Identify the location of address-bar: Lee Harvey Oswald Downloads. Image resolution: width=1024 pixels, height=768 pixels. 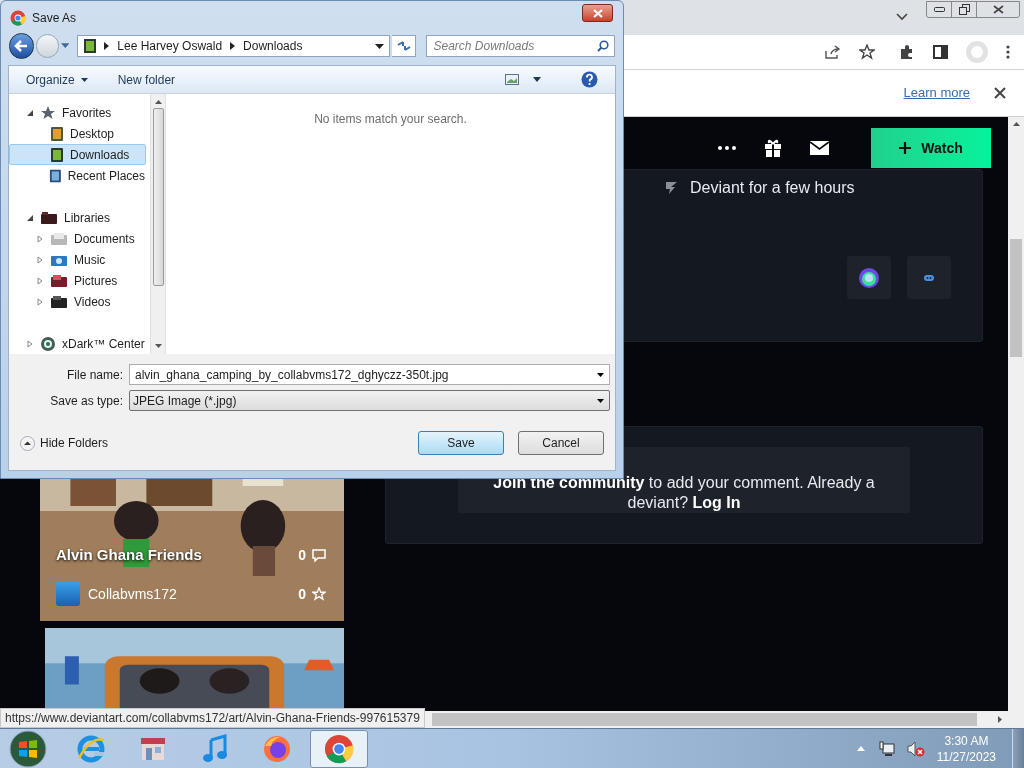
(233, 46).